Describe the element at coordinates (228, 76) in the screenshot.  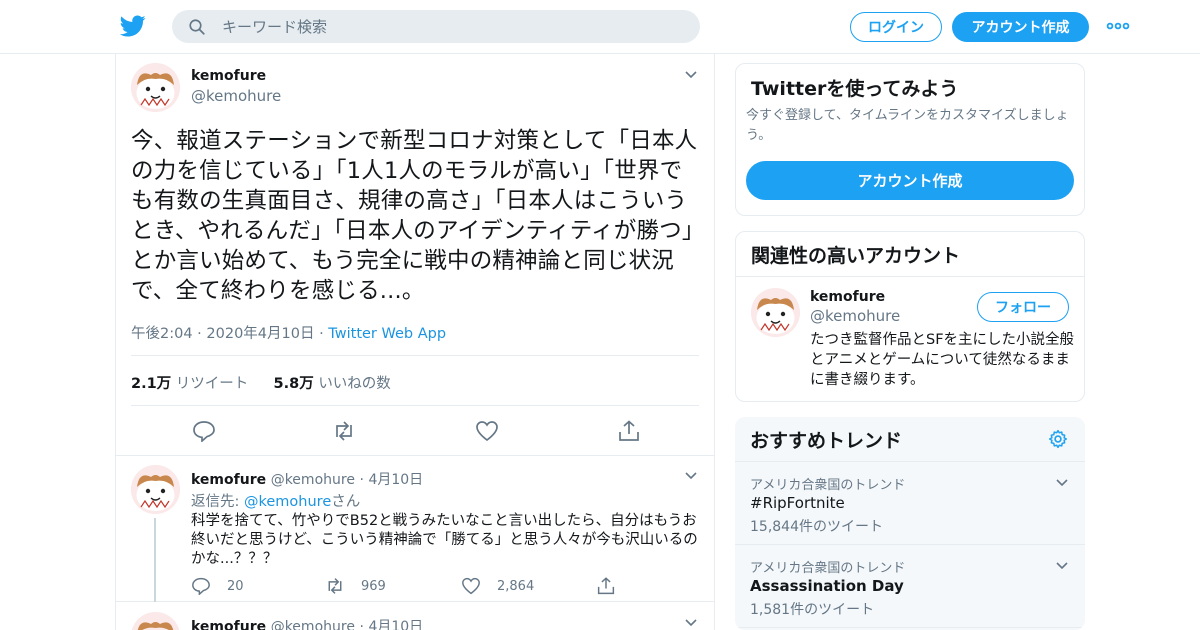
I see `tweet-author-name: kemofure` at that location.